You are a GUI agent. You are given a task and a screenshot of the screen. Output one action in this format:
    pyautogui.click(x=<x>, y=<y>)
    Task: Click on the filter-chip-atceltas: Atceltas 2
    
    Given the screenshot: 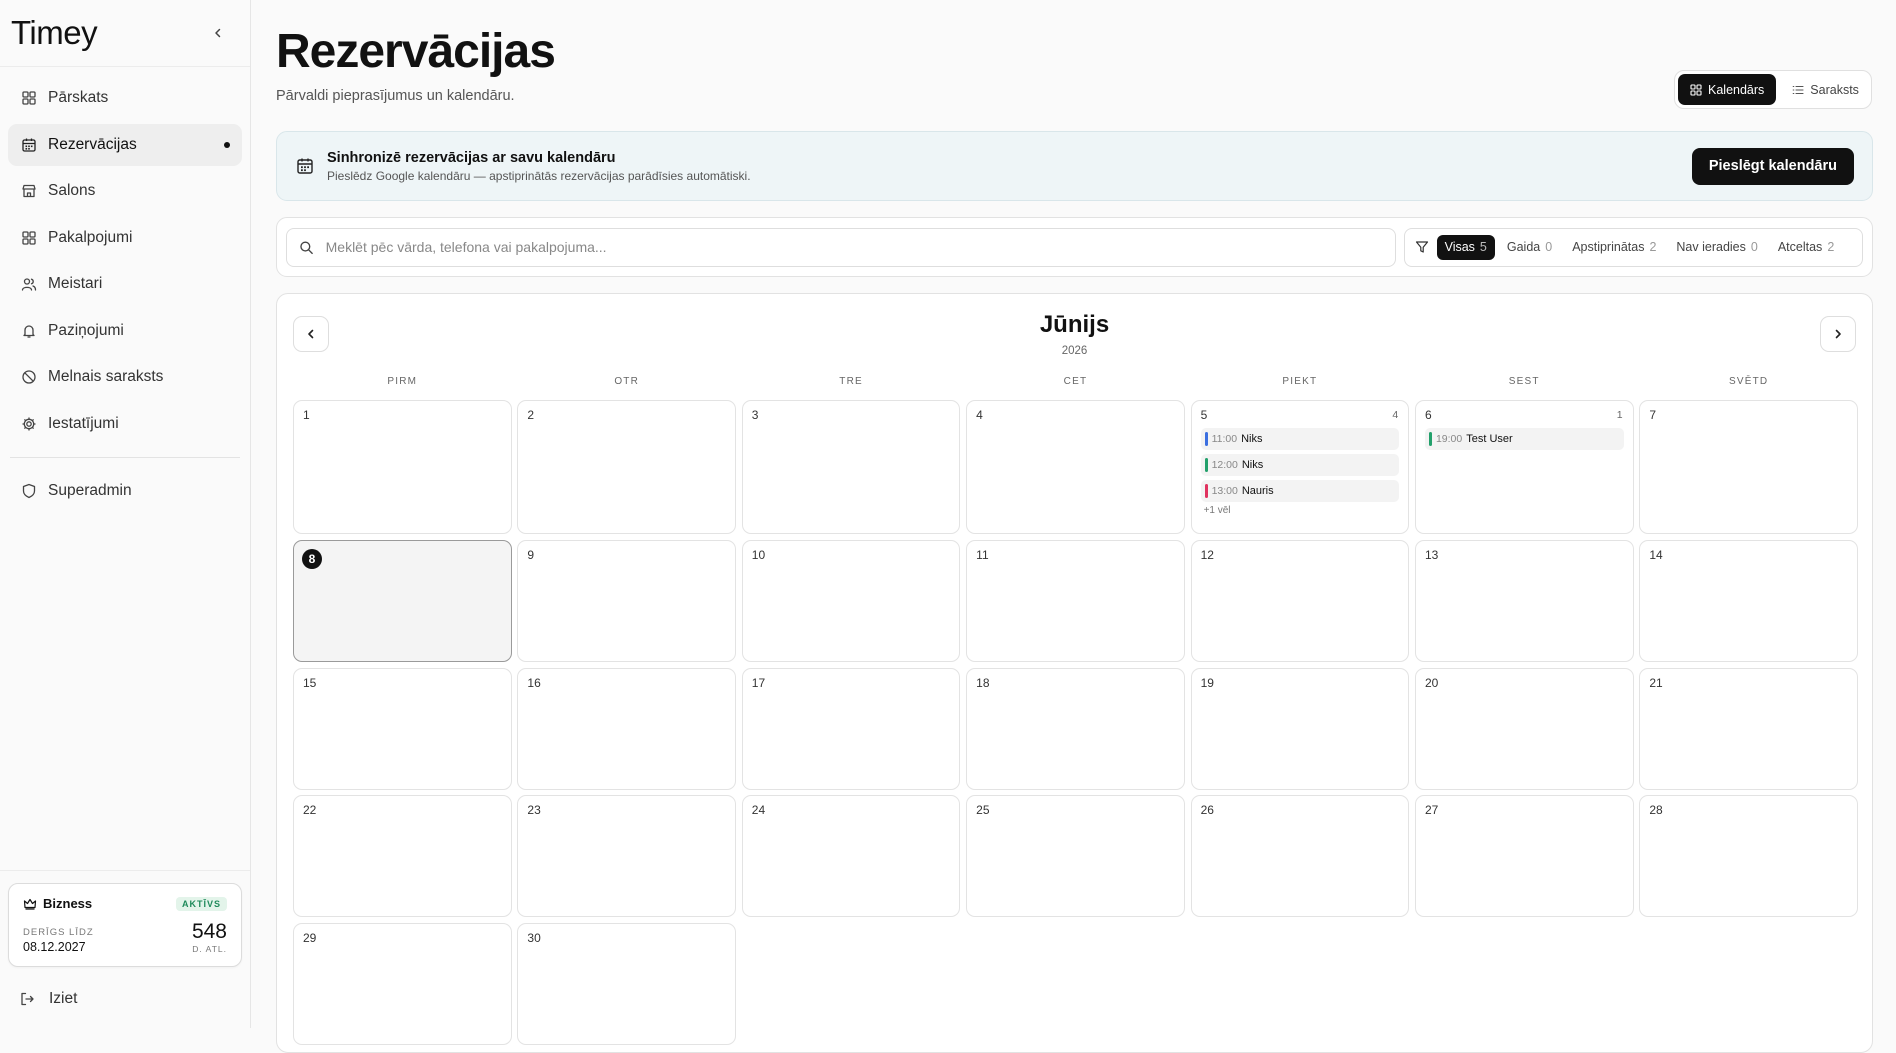 What is the action you would take?
    pyautogui.click(x=1806, y=247)
    